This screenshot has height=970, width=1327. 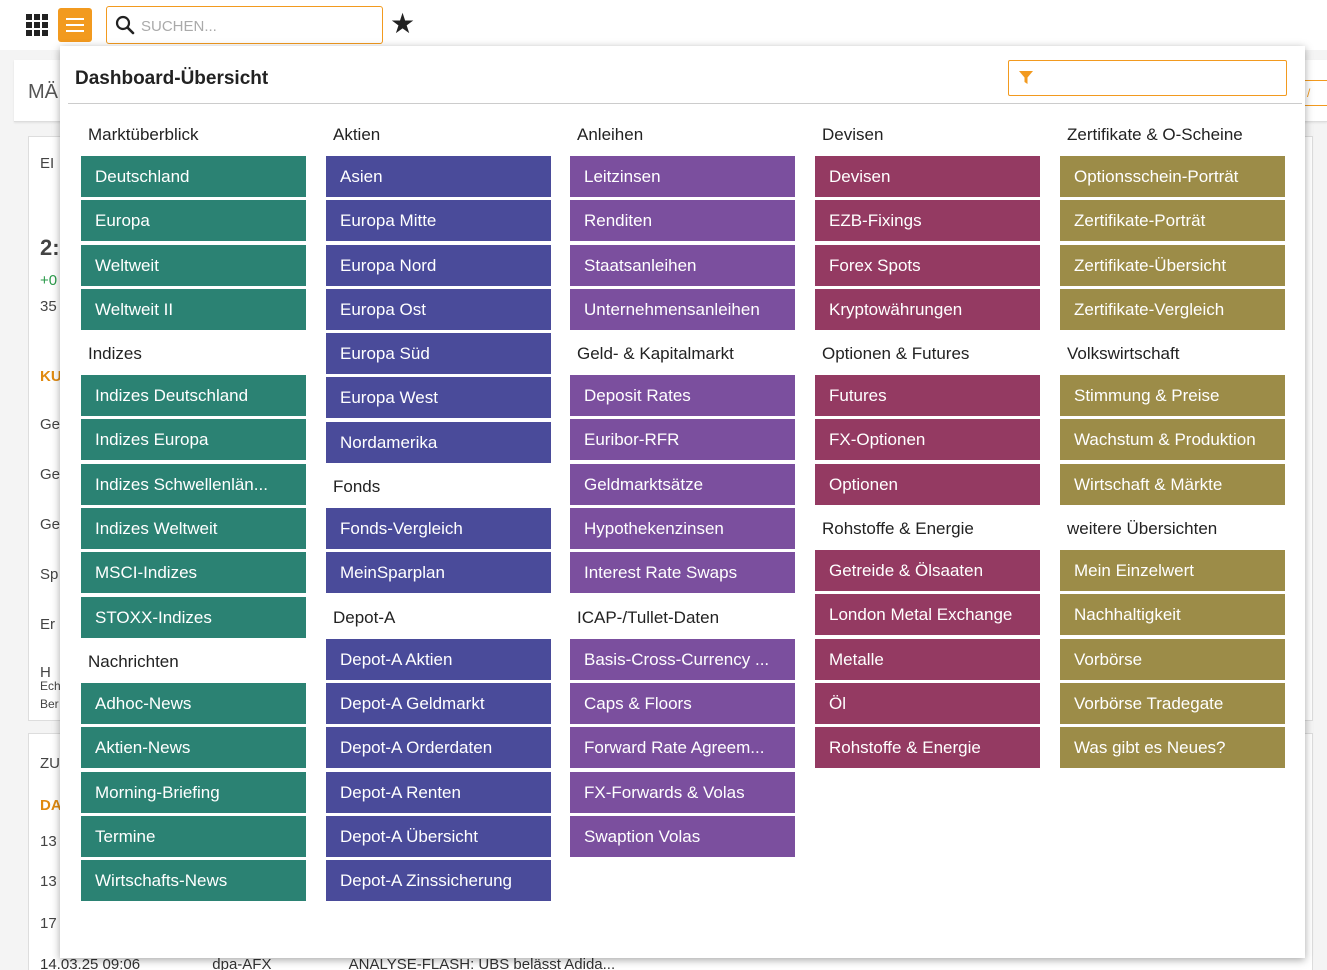 What do you see at coordinates (682, 703) in the screenshot?
I see `dashboard-link-tile: Caps & Floors` at bounding box center [682, 703].